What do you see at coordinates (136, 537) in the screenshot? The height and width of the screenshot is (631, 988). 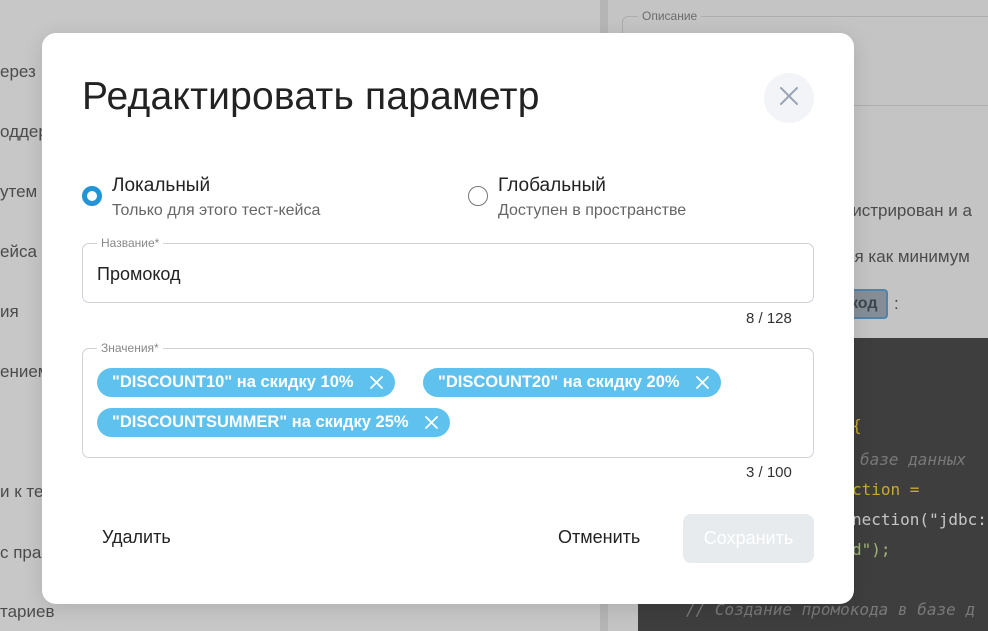 I see `delete-button: Удалить` at bounding box center [136, 537].